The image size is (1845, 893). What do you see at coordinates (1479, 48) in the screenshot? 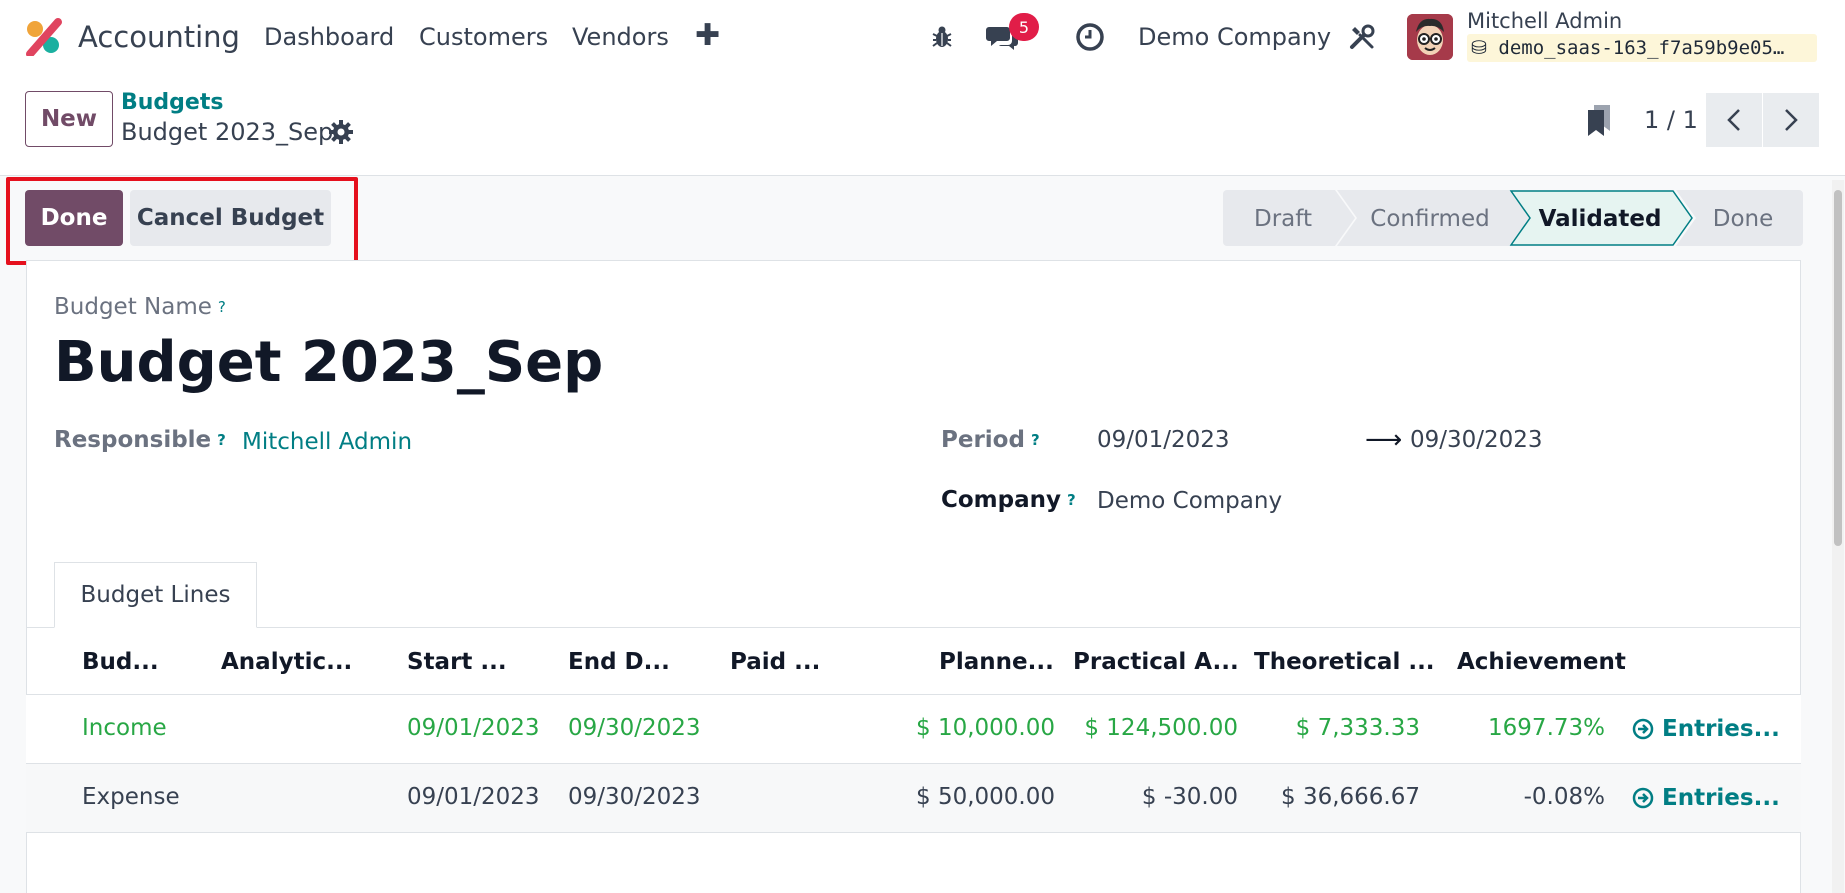
I see `database-icon: ⛁` at bounding box center [1479, 48].